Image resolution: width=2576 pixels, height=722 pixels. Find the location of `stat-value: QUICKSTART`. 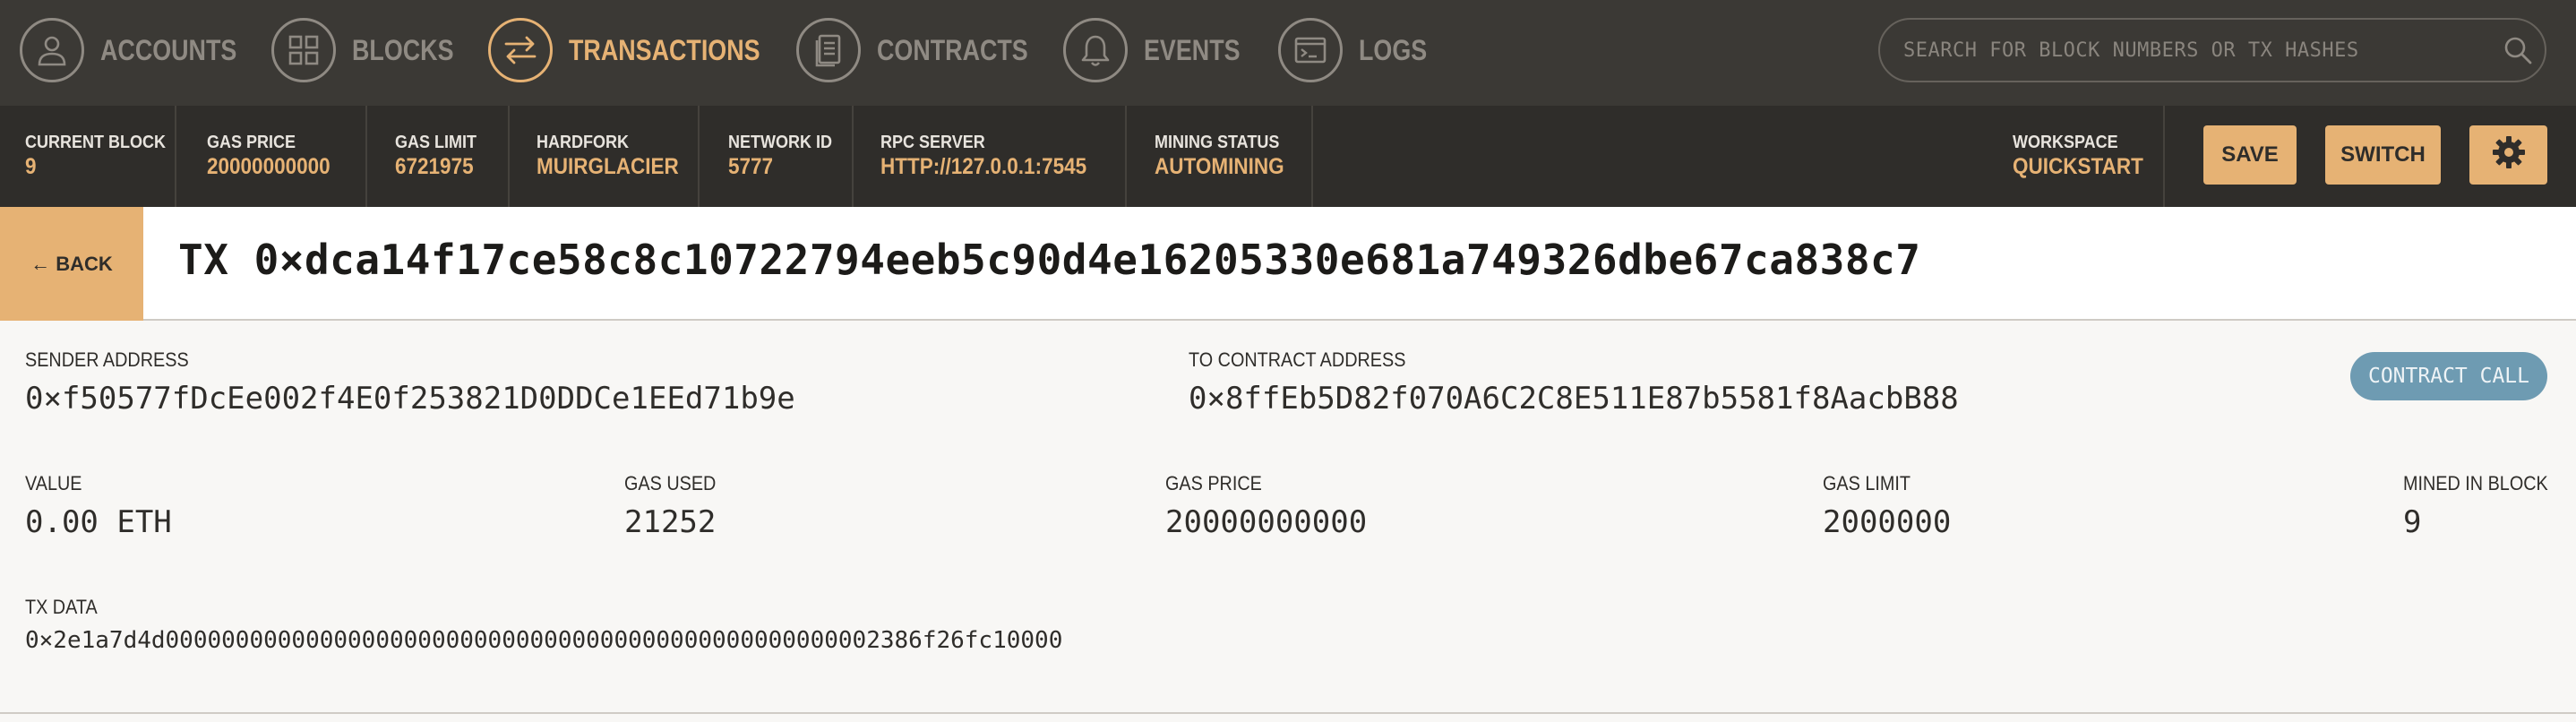

stat-value: QUICKSTART is located at coordinates (2078, 166).